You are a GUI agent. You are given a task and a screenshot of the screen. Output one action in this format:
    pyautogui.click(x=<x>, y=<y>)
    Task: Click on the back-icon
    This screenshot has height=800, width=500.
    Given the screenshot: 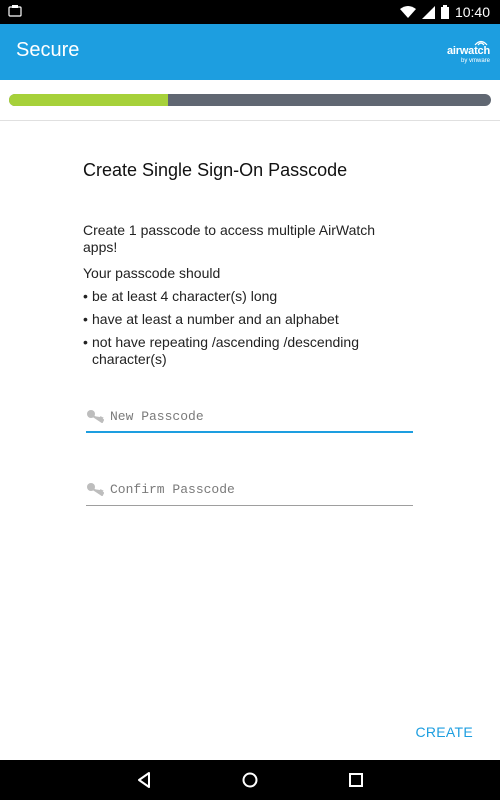 What is the action you would take?
    pyautogui.click(x=144, y=780)
    